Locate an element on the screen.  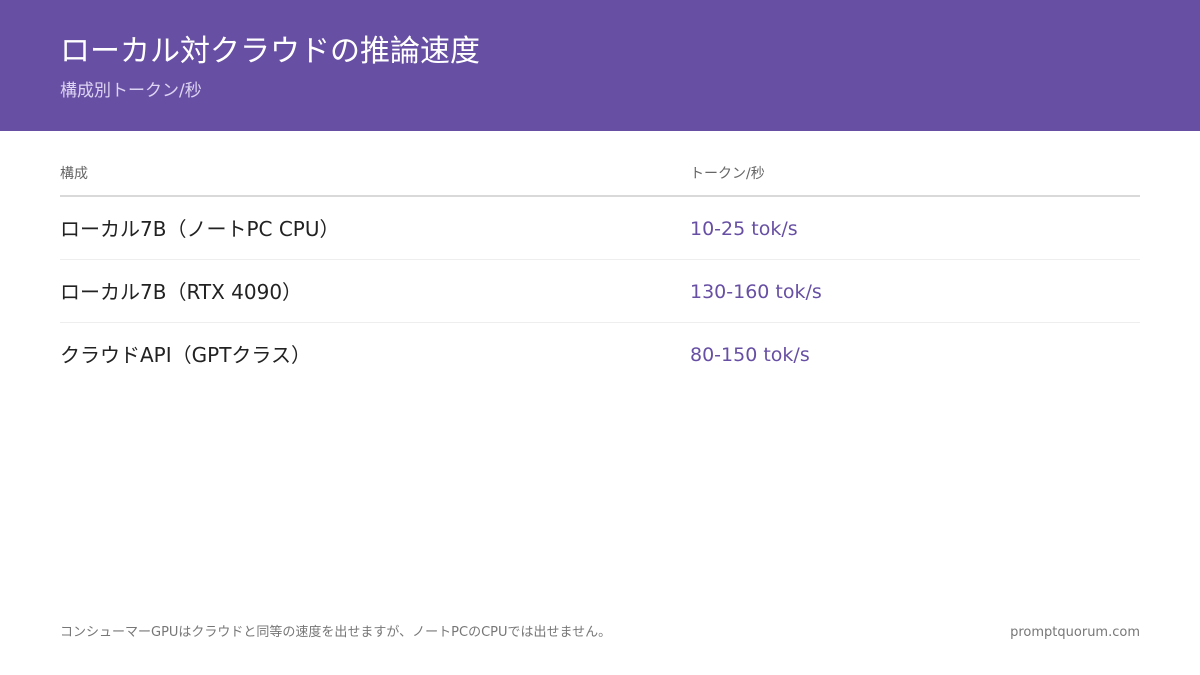
table-row: ローカル7B（ノートPC CPU） 10-25 tok/s is located at coordinates (600, 228).